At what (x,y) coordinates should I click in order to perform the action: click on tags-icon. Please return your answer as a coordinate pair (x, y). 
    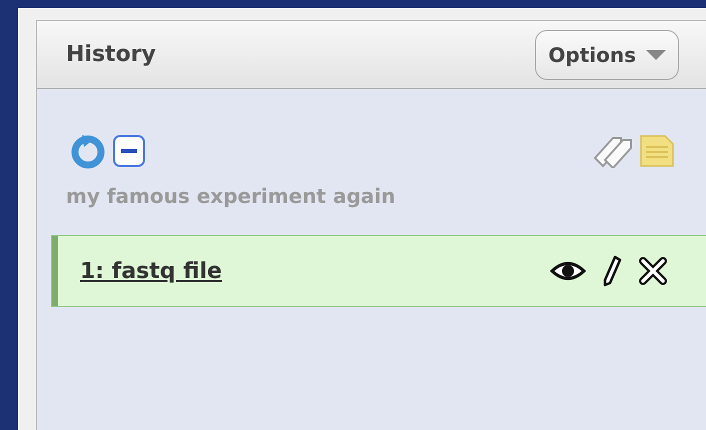
    Looking at the image, I should click on (613, 151).